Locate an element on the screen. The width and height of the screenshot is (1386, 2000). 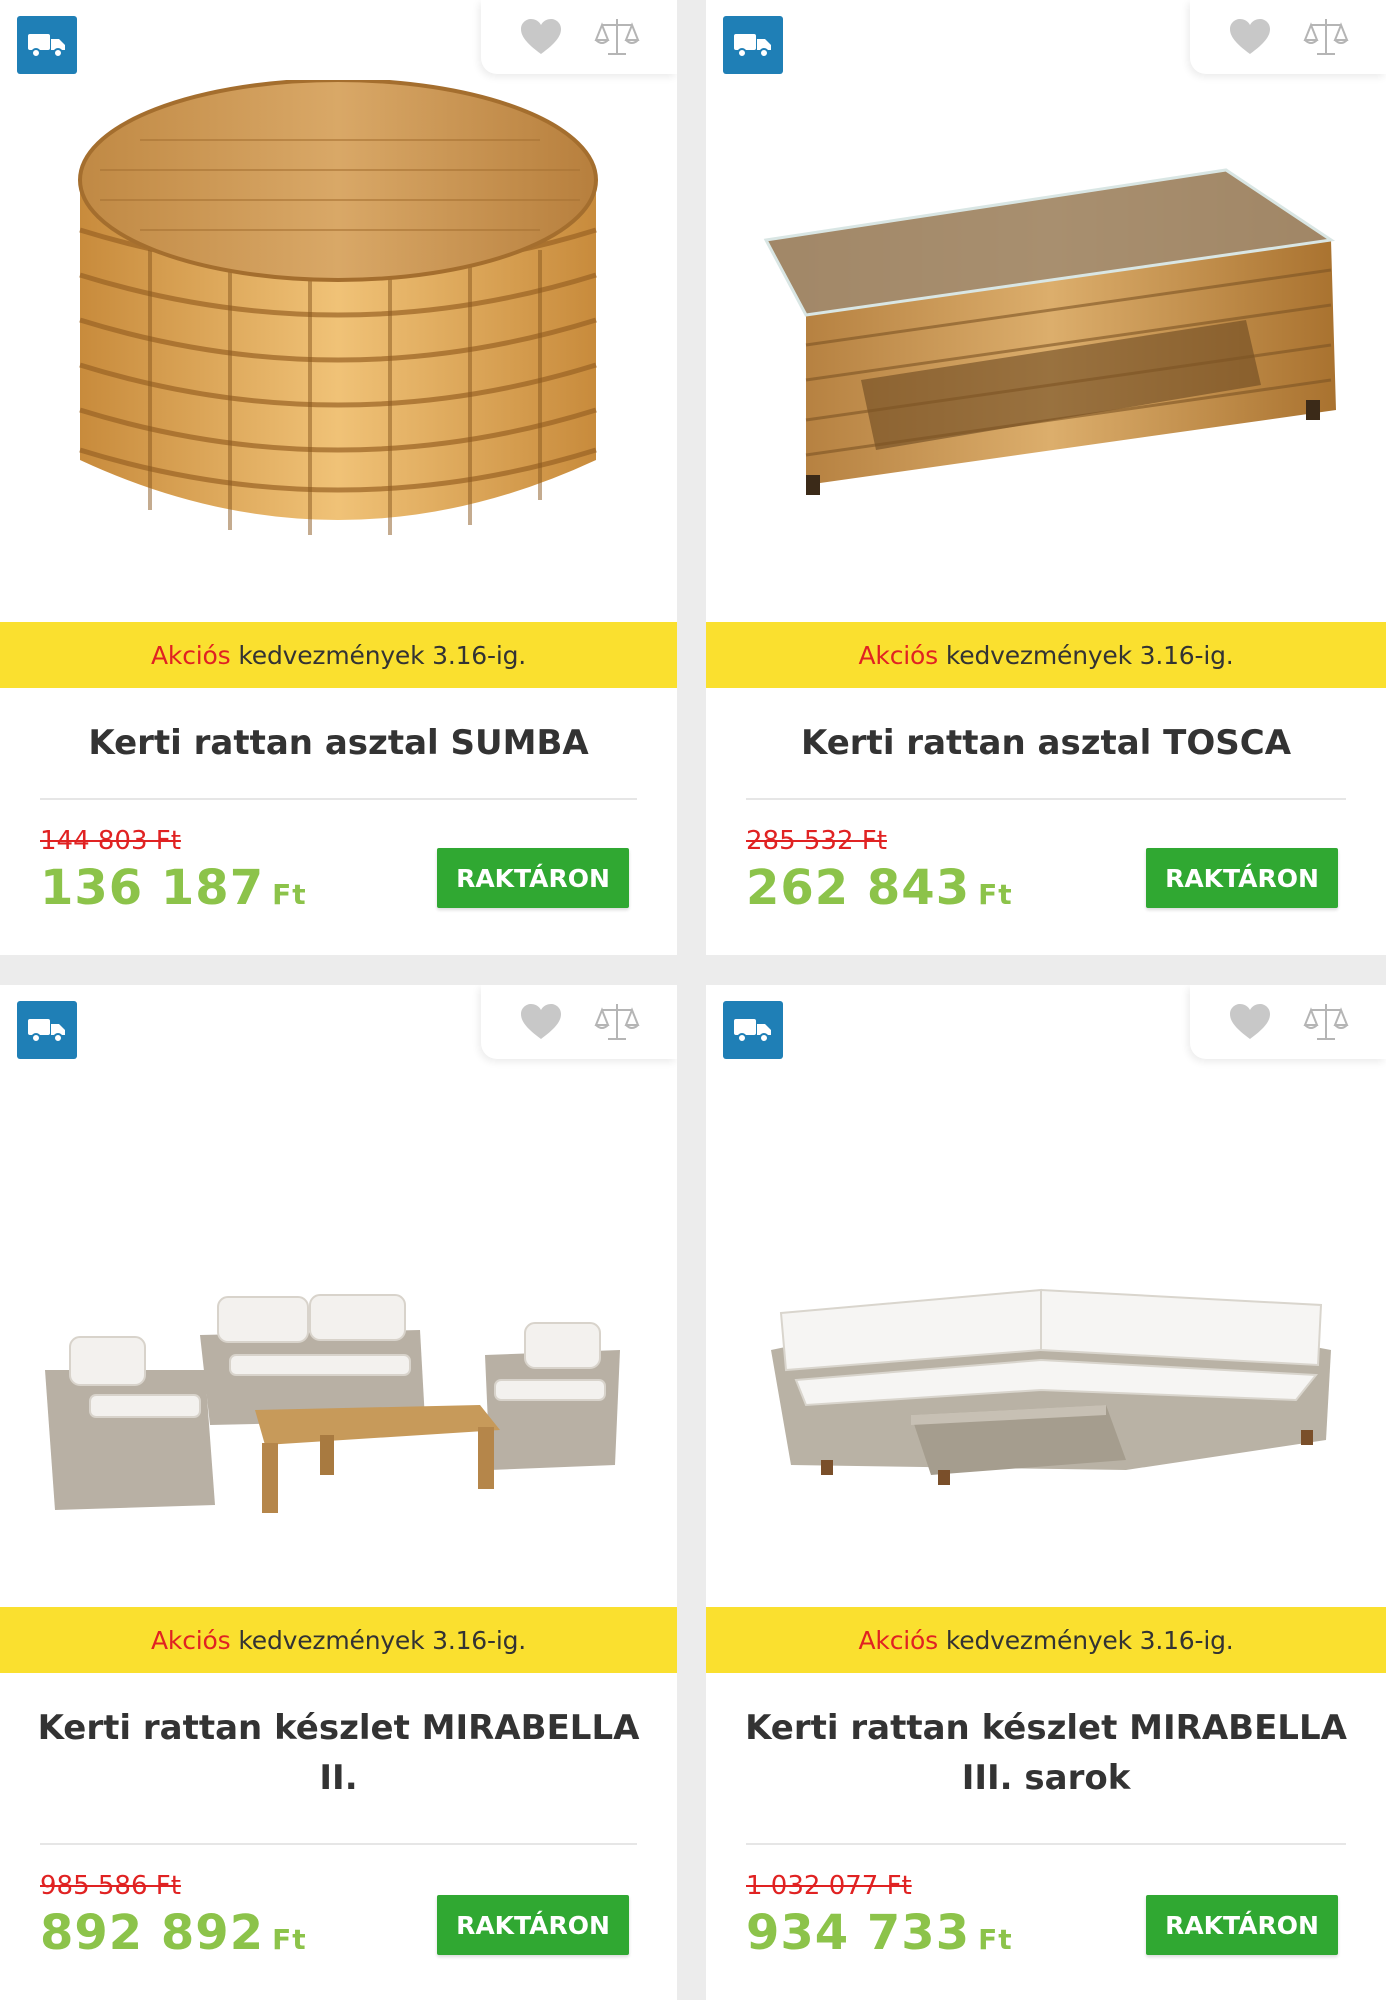
price: 892 892 Ft is located at coordinates (173, 1933).